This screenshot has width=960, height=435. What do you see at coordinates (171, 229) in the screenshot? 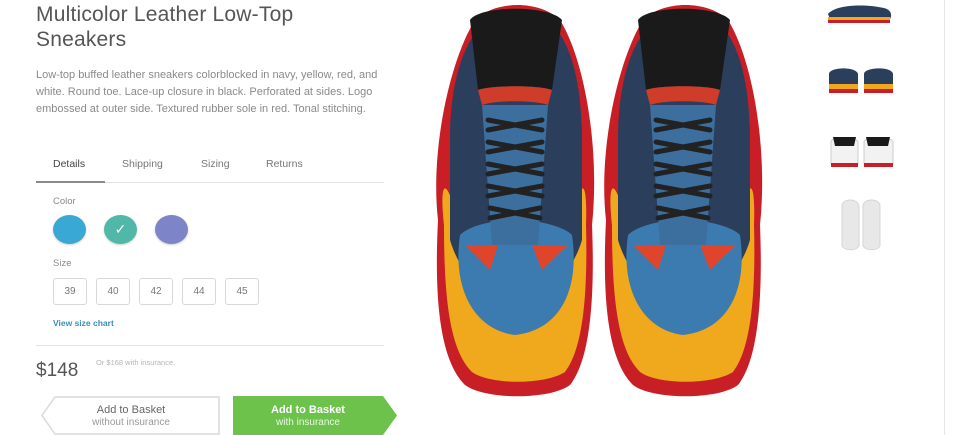
I see `color-swatch-purple` at bounding box center [171, 229].